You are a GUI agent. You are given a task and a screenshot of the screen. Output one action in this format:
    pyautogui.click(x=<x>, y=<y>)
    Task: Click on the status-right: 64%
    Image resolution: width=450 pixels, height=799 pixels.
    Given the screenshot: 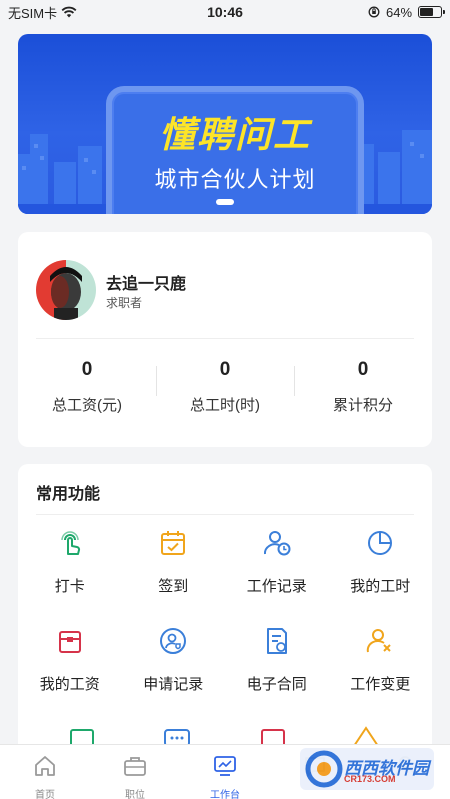 What is the action you would take?
    pyautogui.click(x=371, y=12)
    